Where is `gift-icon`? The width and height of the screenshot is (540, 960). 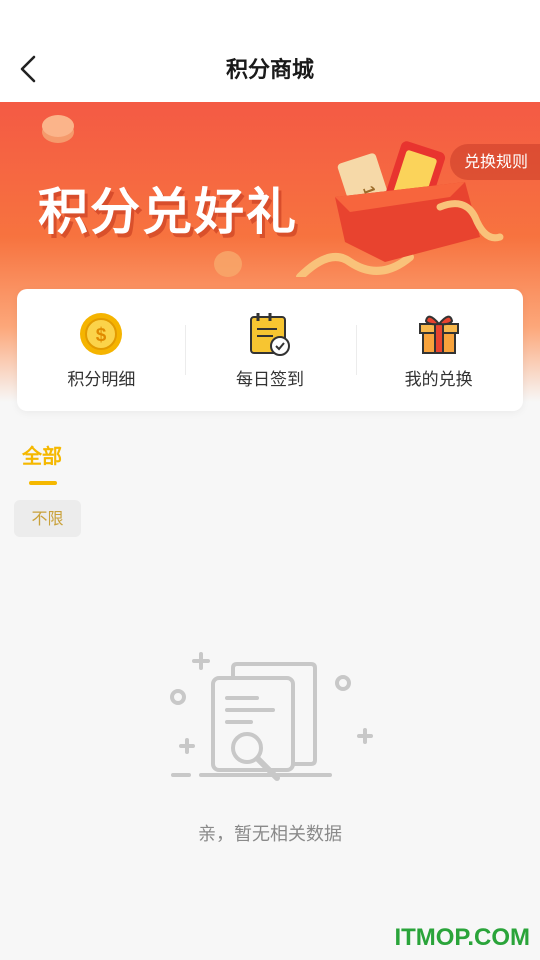 gift-icon is located at coordinates (438, 334).